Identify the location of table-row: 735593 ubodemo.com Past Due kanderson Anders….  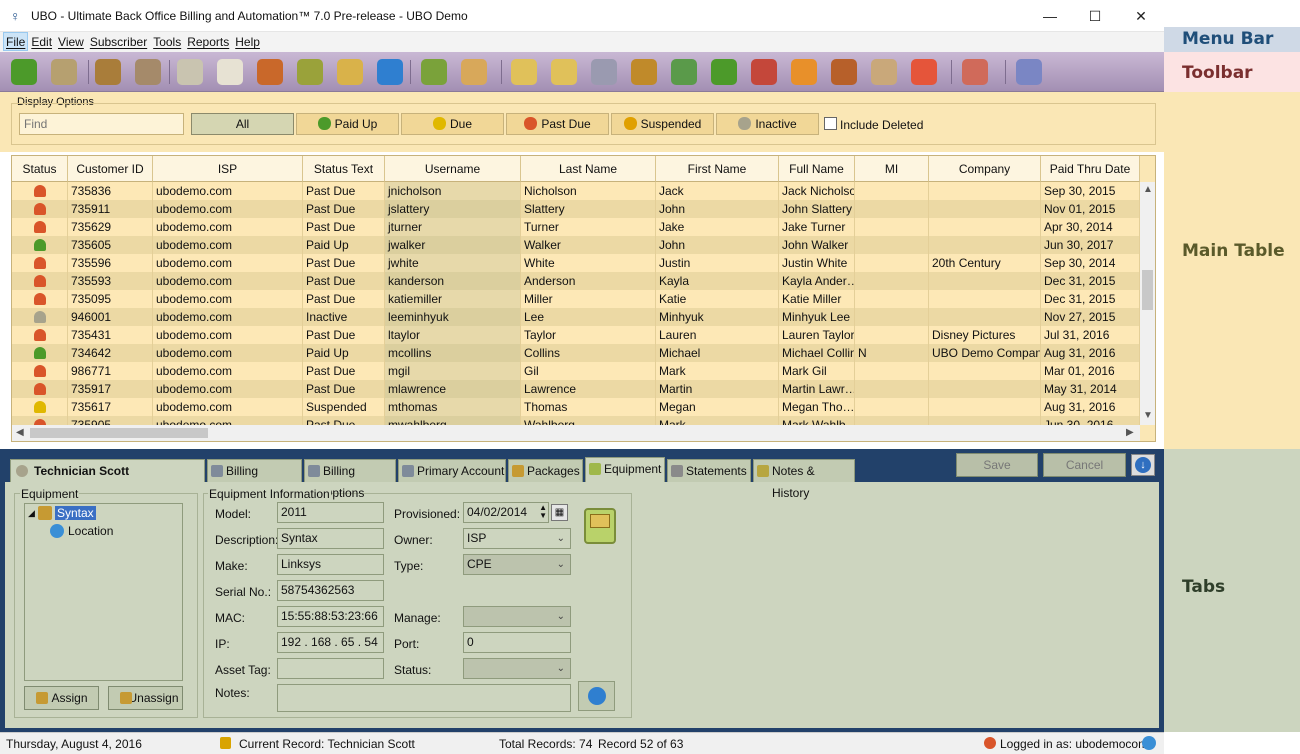
(576, 281).